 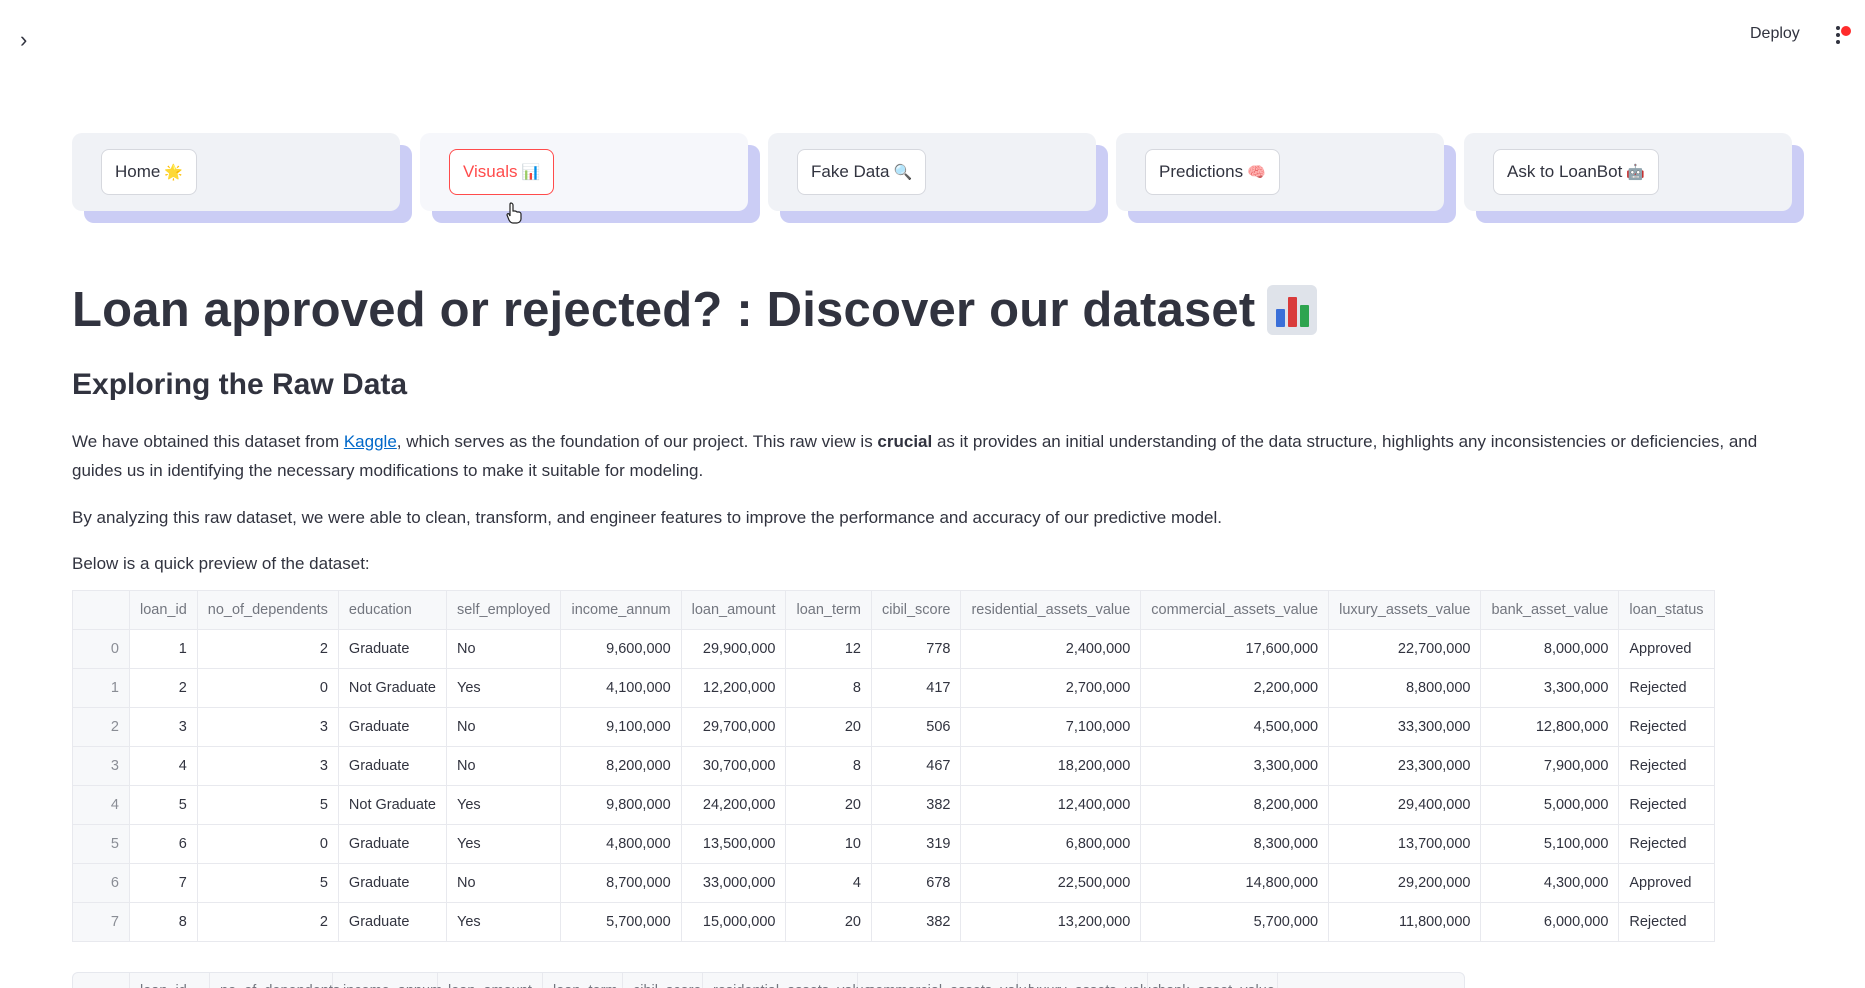 What do you see at coordinates (1576, 172) in the screenshot?
I see `nav-button: Ask to LoanBot 🤖` at bounding box center [1576, 172].